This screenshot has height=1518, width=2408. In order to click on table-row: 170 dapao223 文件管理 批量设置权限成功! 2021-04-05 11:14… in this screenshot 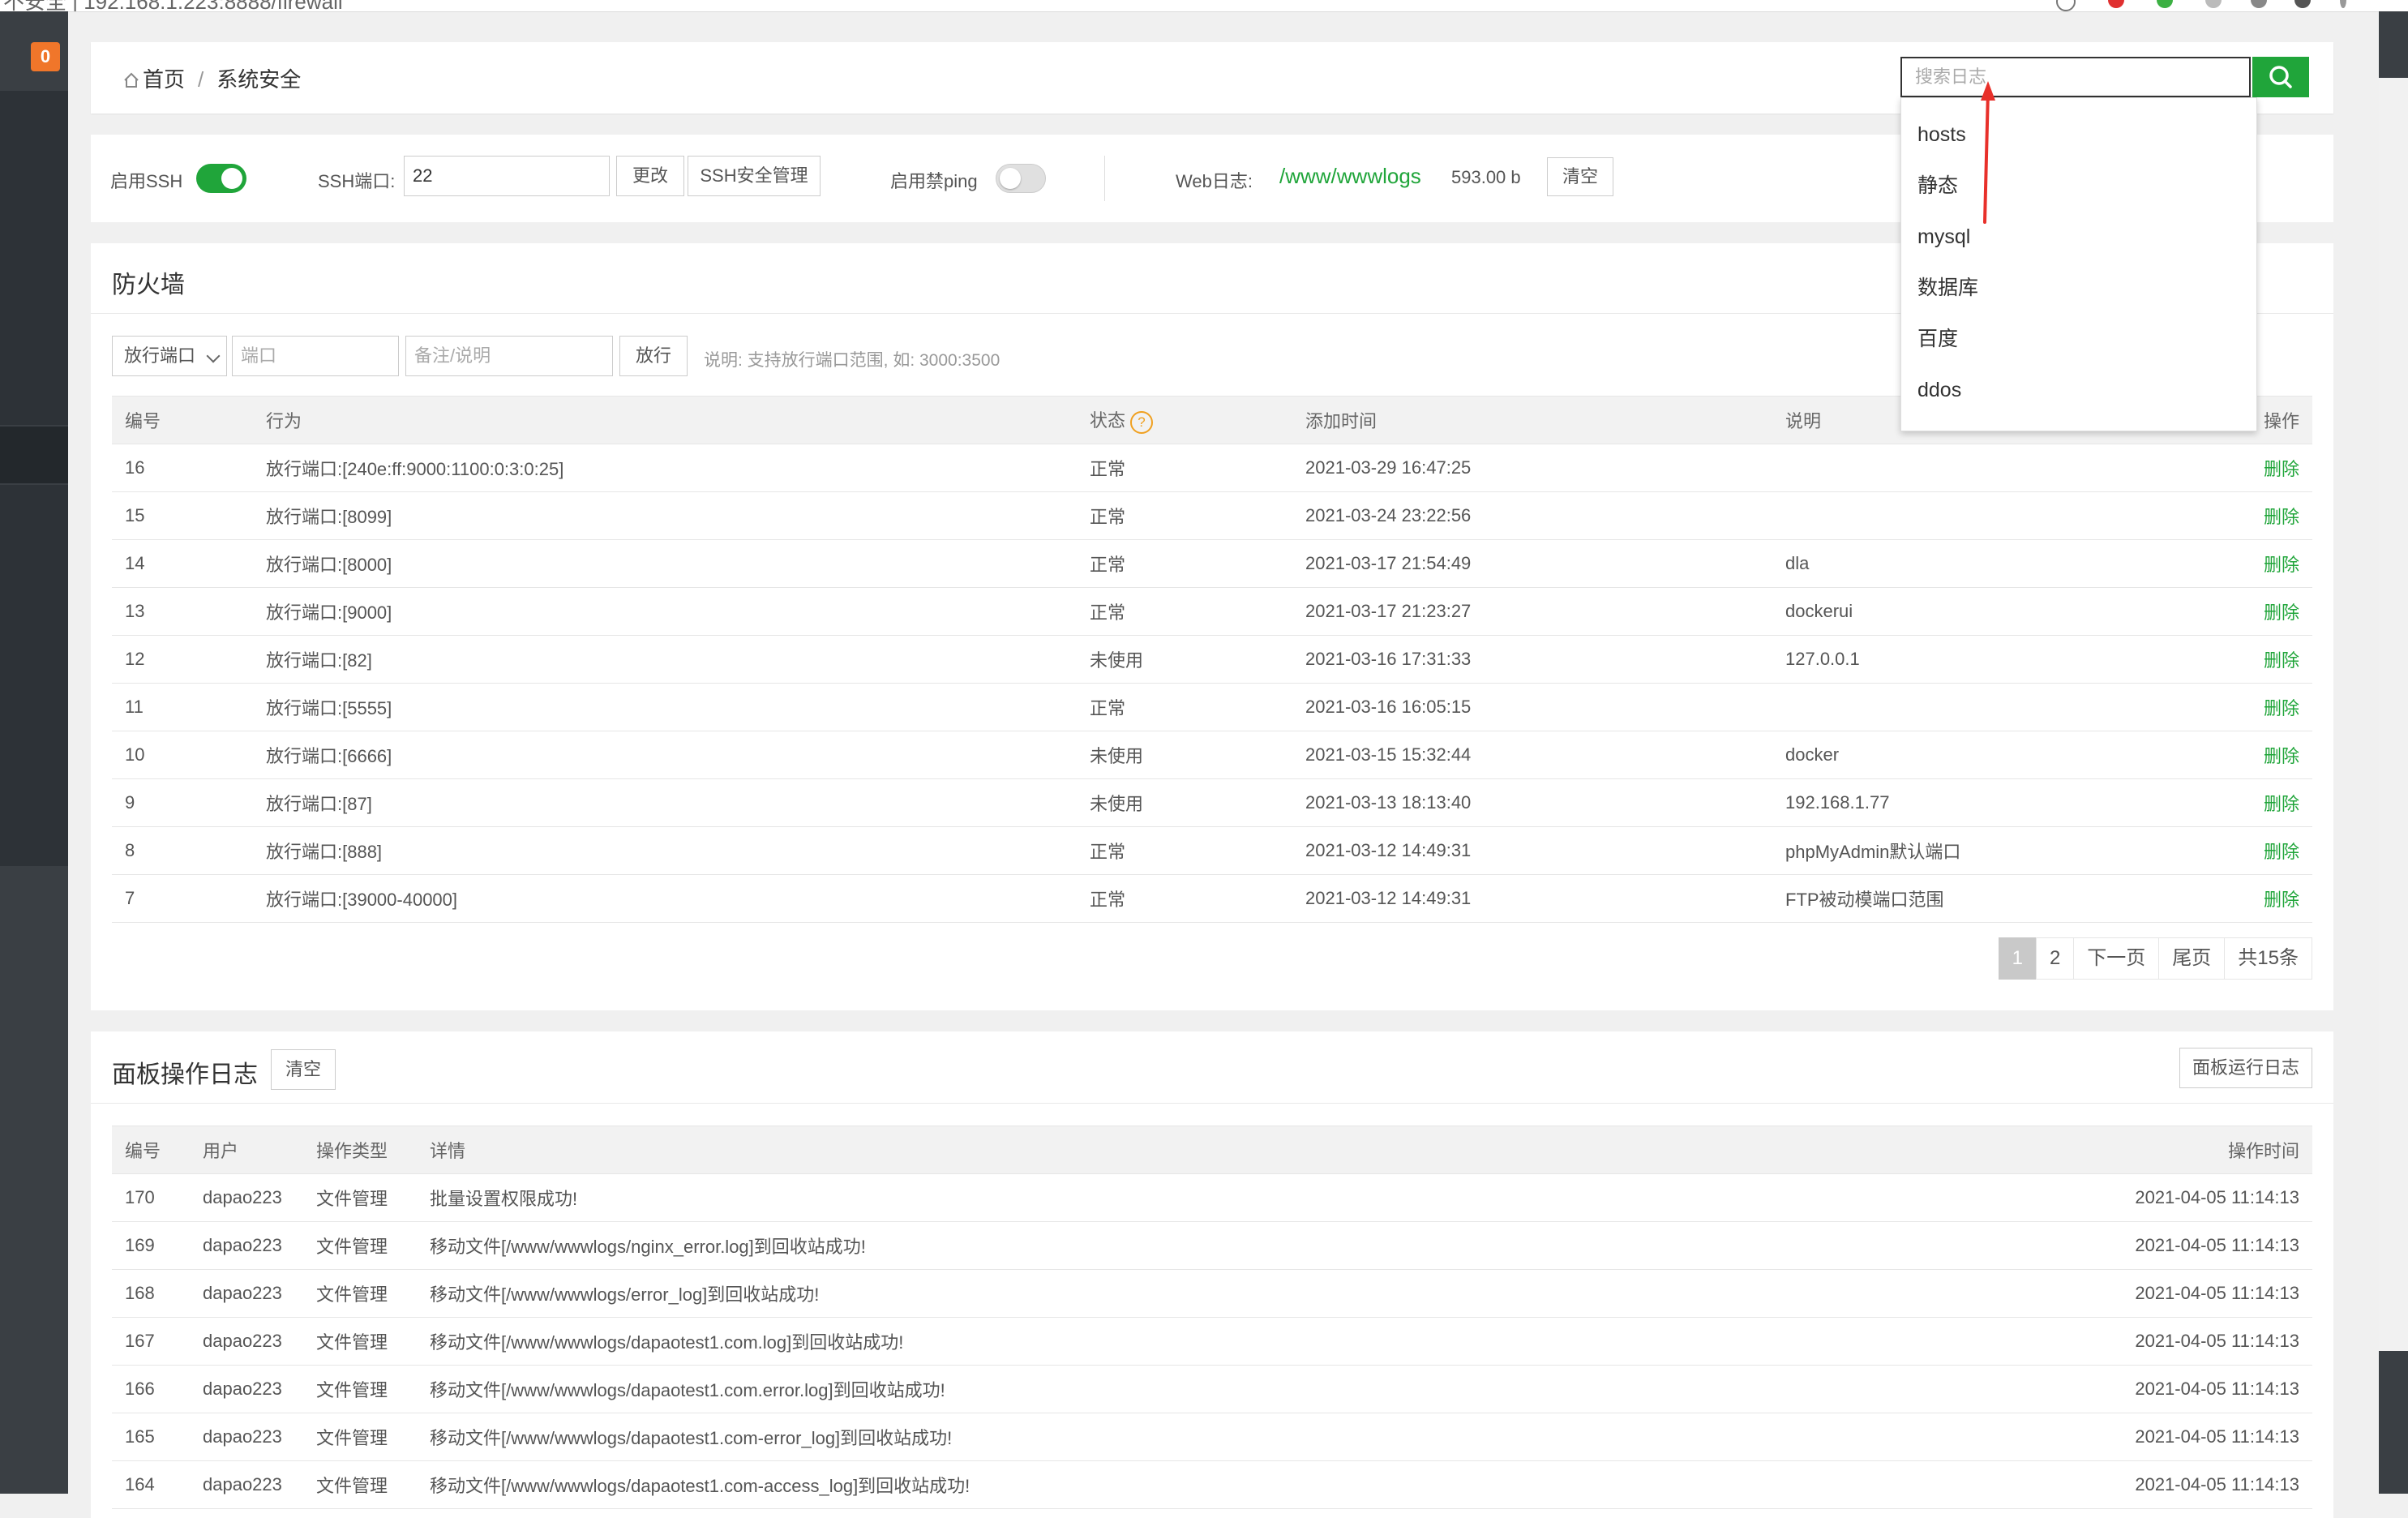, I will do `click(1212, 1197)`.